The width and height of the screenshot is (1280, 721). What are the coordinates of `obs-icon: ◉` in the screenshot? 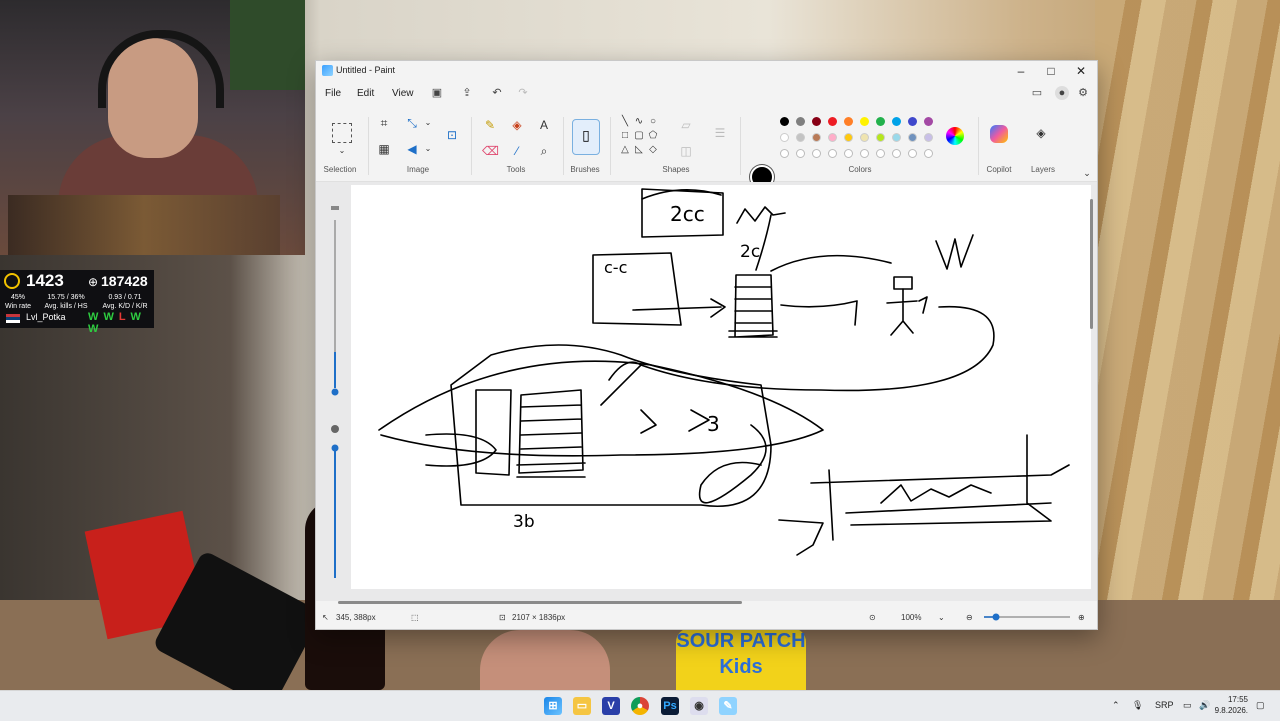 It's located at (699, 706).